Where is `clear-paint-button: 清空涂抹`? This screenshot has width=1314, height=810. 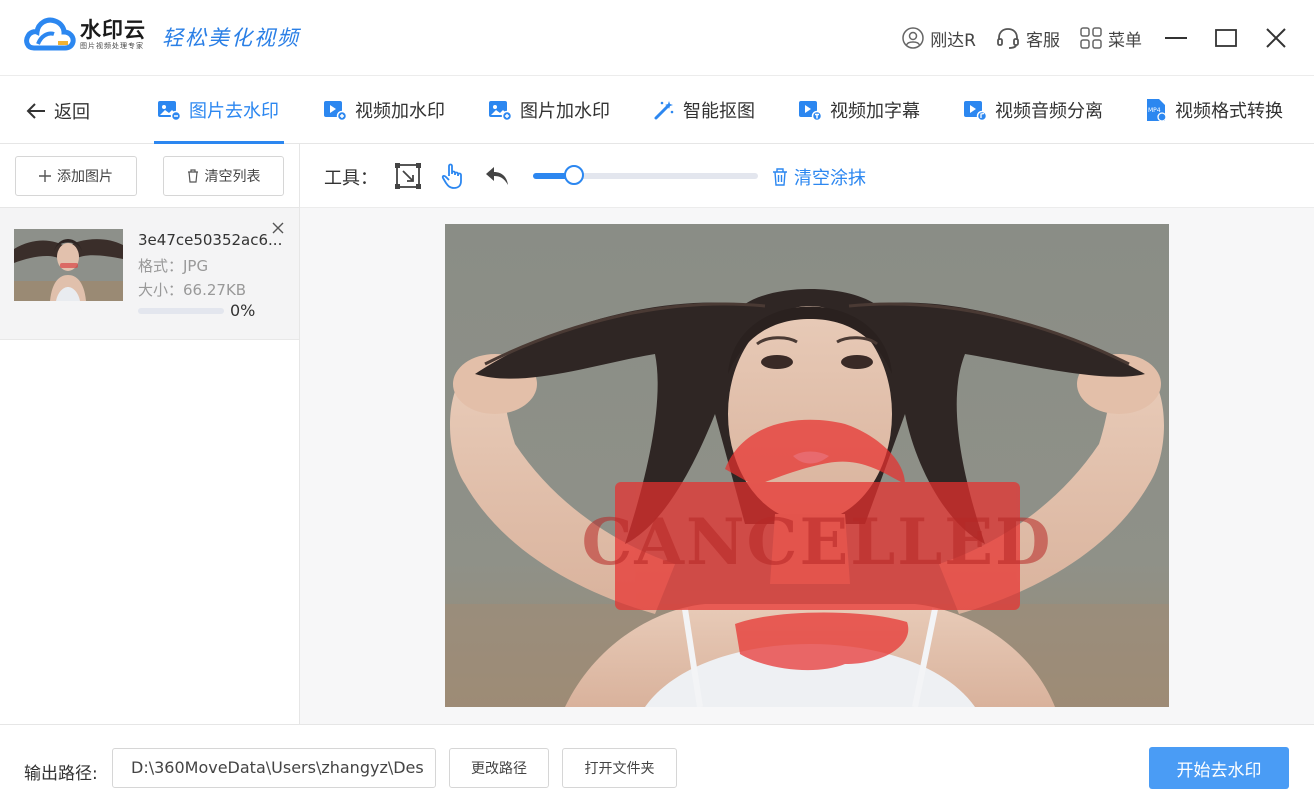 clear-paint-button: 清空涂抹 is located at coordinates (819, 177).